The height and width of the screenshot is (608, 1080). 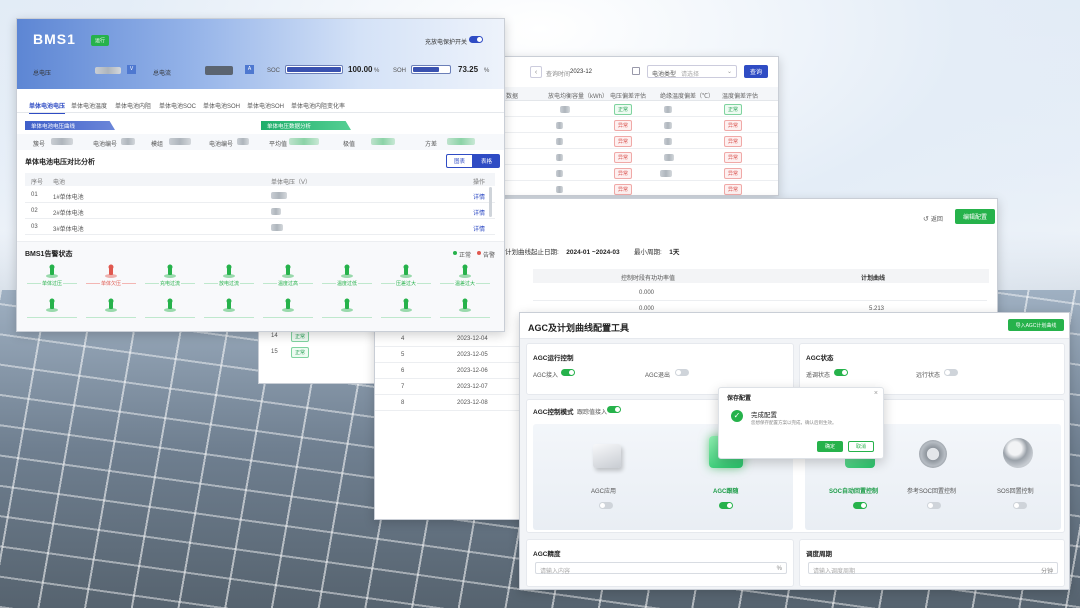 What do you see at coordinates (403, 387) in the screenshot?
I see `list-no: 7` at bounding box center [403, 387].